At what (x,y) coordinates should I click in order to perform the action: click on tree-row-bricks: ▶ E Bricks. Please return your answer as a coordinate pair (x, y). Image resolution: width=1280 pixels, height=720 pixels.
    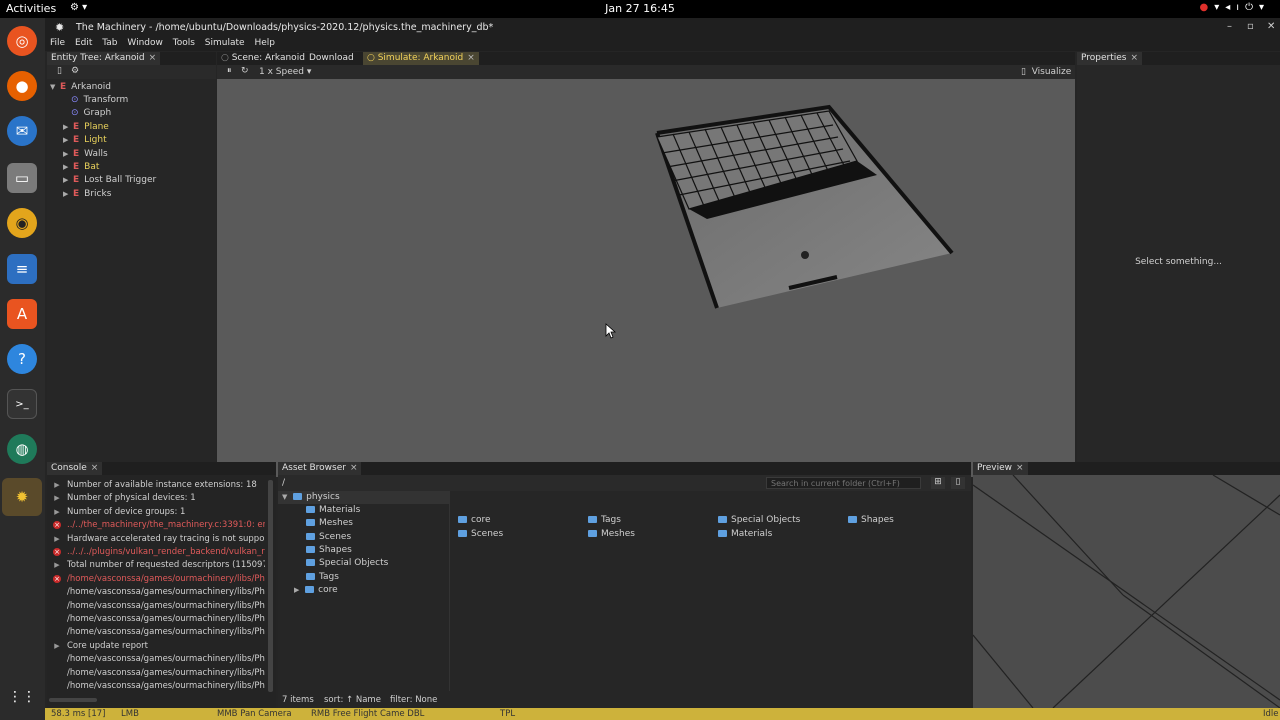
    Looking at the image, I should click on (87, 195).